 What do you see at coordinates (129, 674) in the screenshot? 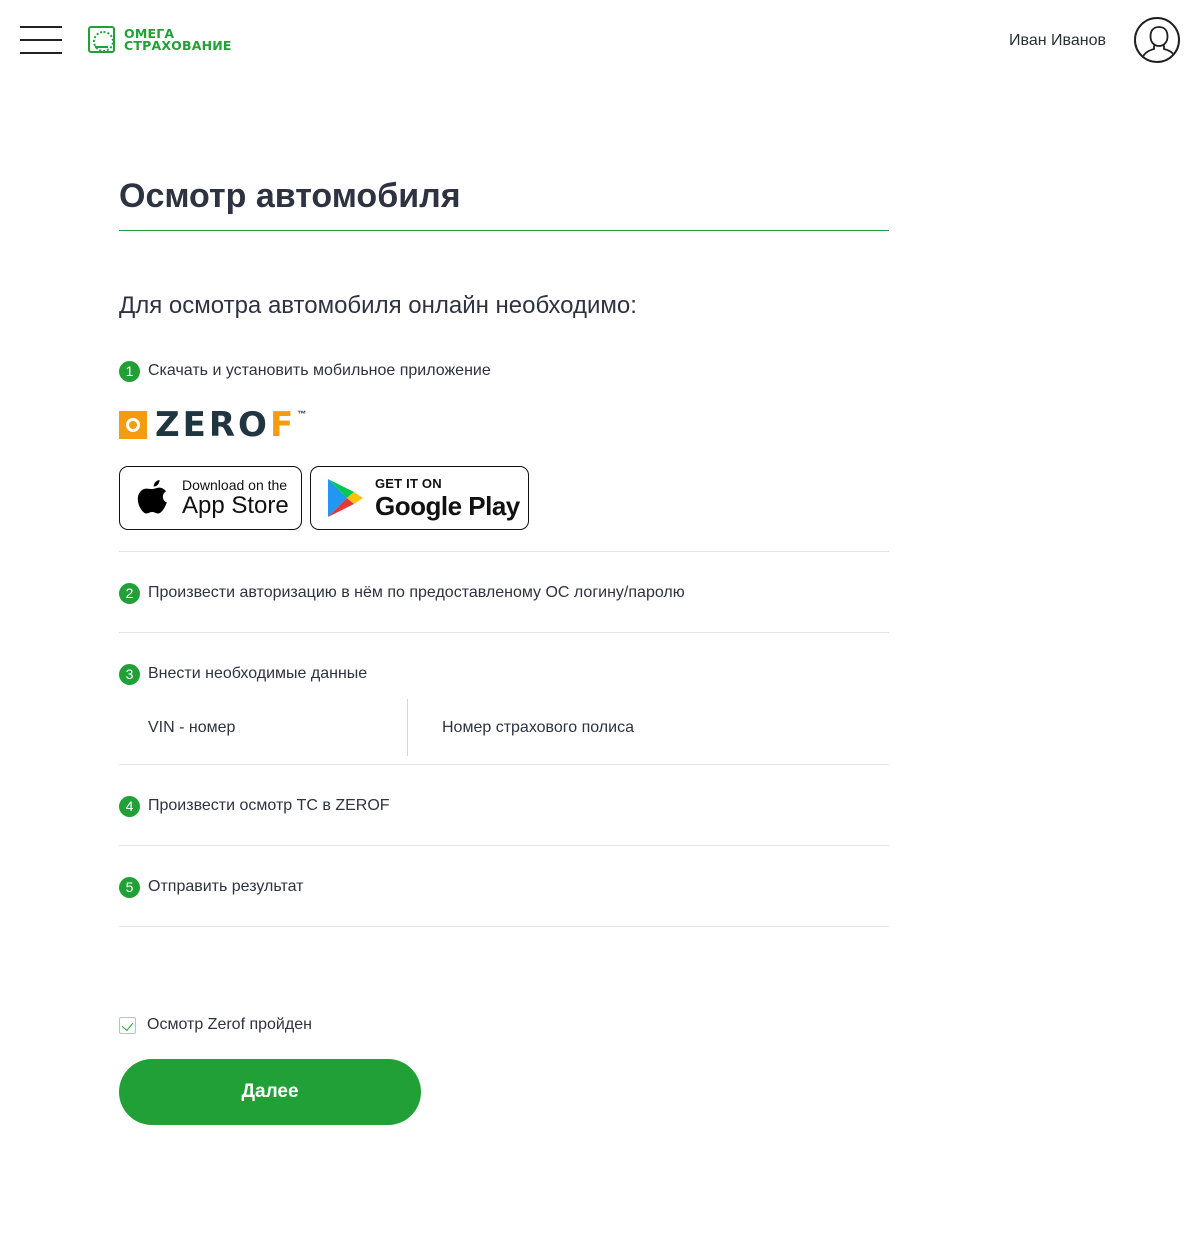
I see `step-number: 3` at bounding box center [129, 674].